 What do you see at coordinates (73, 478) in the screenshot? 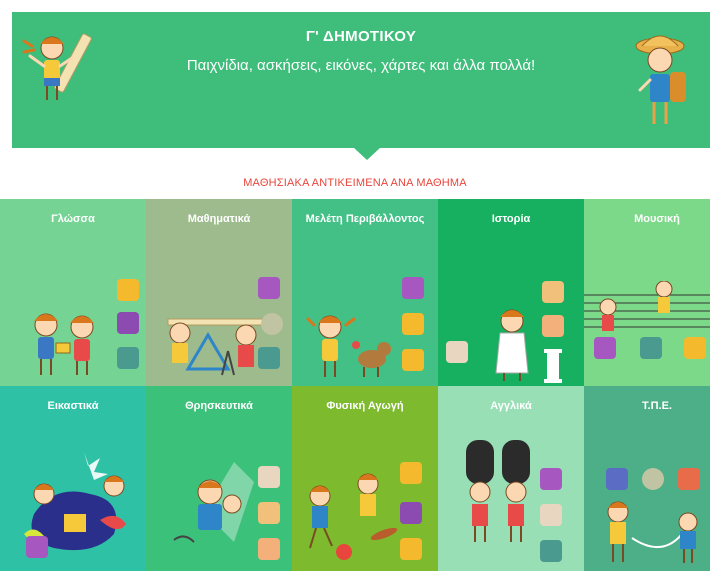
I see `subject-tile-eikastika: Εικαστικά` at bounding box center [73, 478].